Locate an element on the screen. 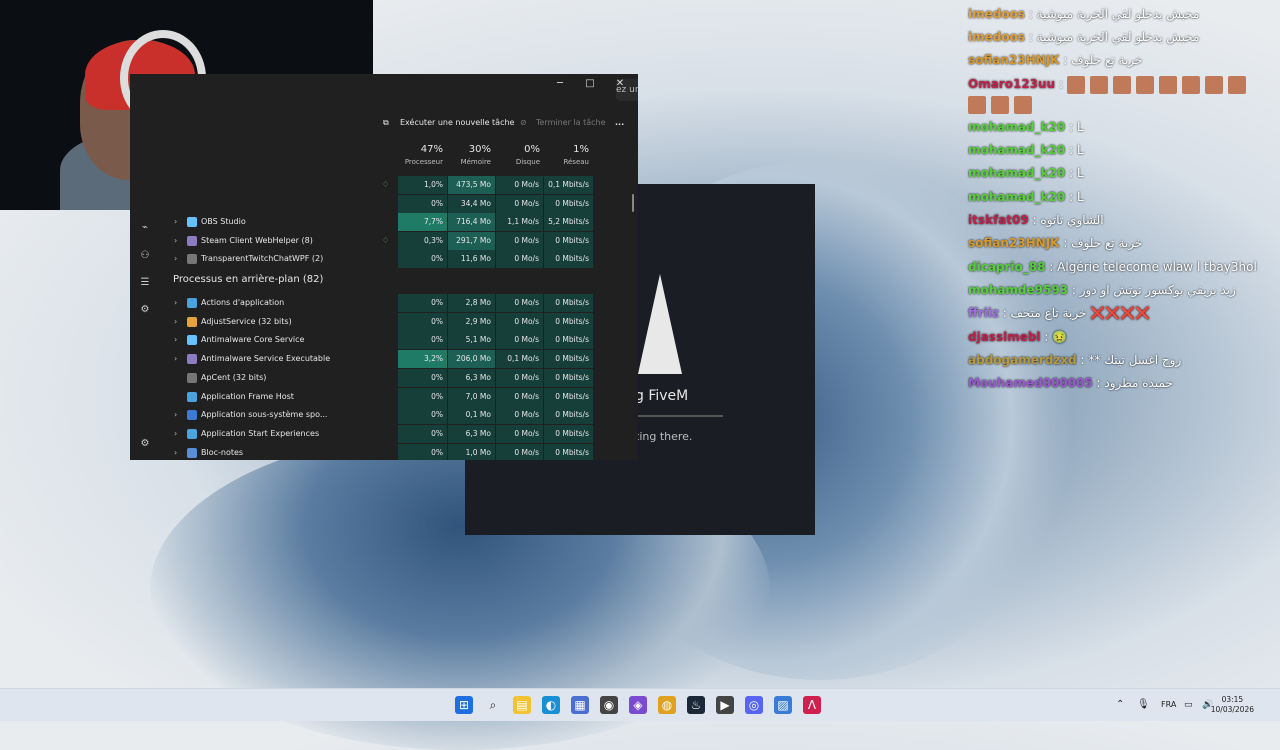 This screenshot has width=1280, height=750. photos-icon: ▨ is located at coordinates (783, 705).